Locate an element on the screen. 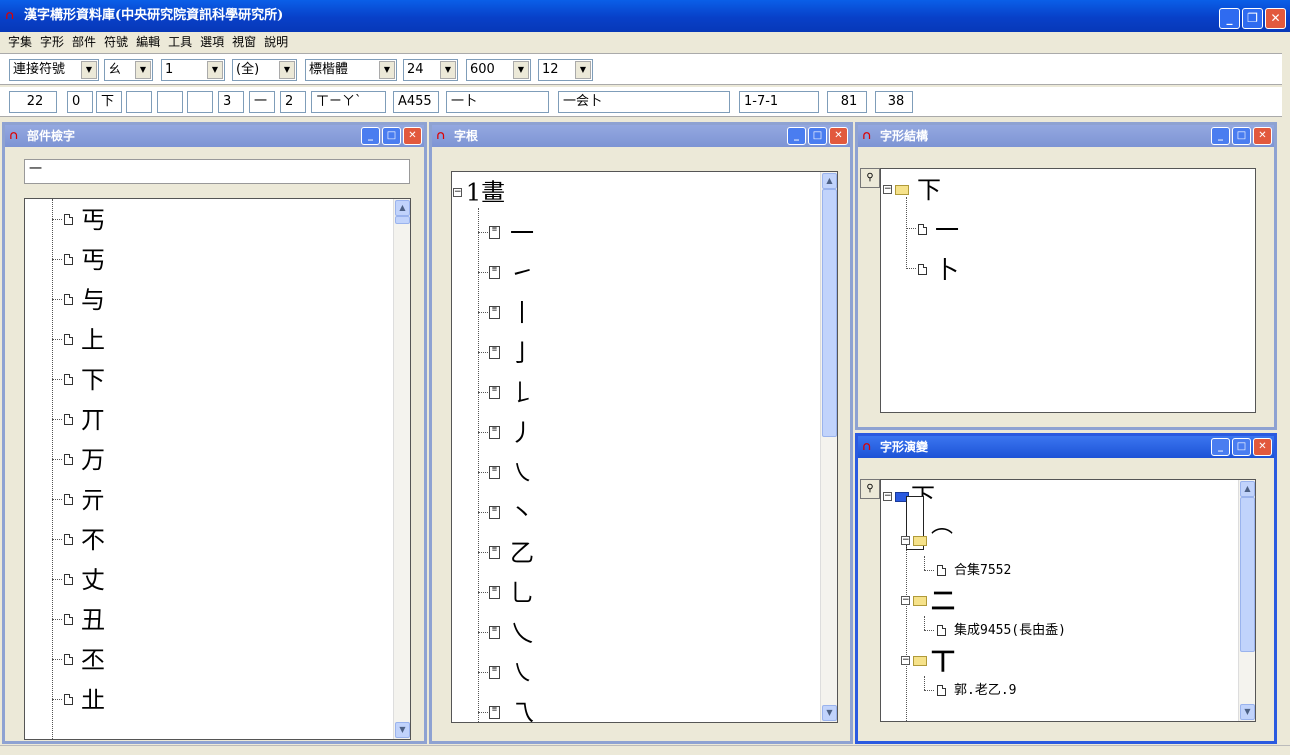 Image resolution: width=1290 pixels, height=755 pixels. menu-glyph: 字形 is located at coordinates (52, 42).